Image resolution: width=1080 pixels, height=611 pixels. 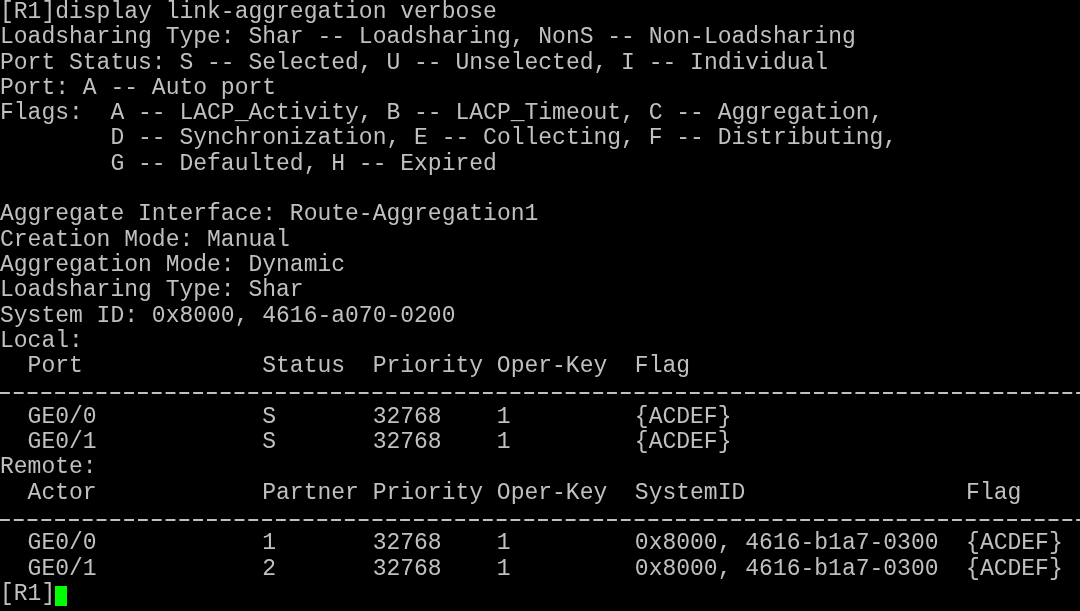 I want to click on output-line: [R1]display link-aggregation verbose, so click(x=248, y=12).